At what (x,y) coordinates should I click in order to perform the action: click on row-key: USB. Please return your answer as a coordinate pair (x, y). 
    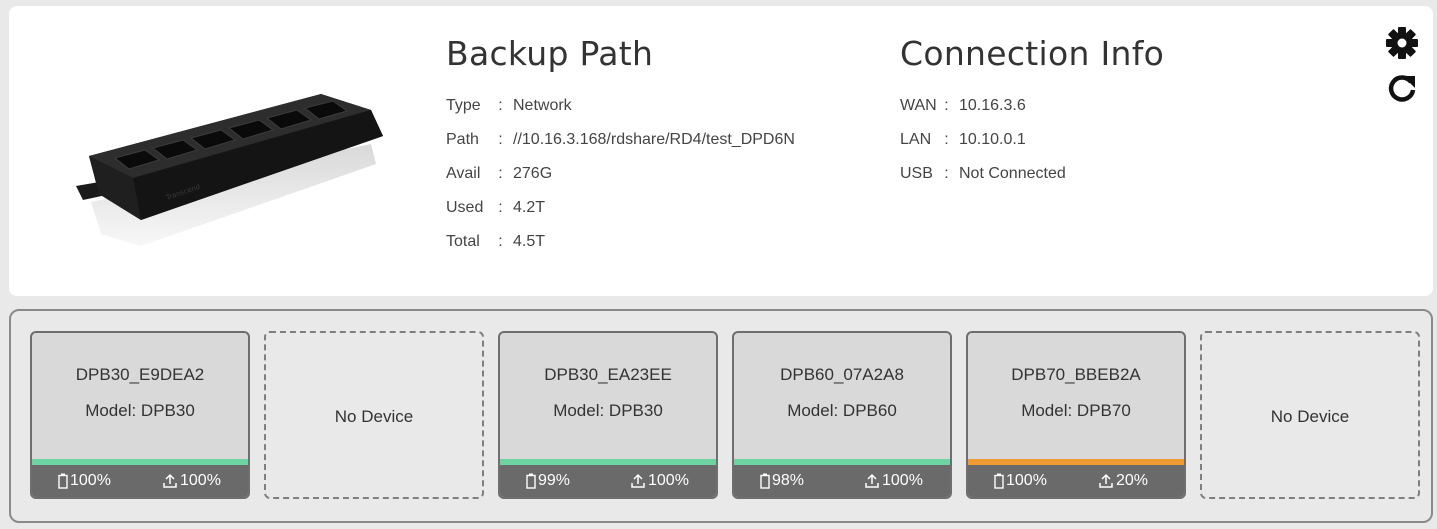
    Looking at the image, I should click on (916, 173).